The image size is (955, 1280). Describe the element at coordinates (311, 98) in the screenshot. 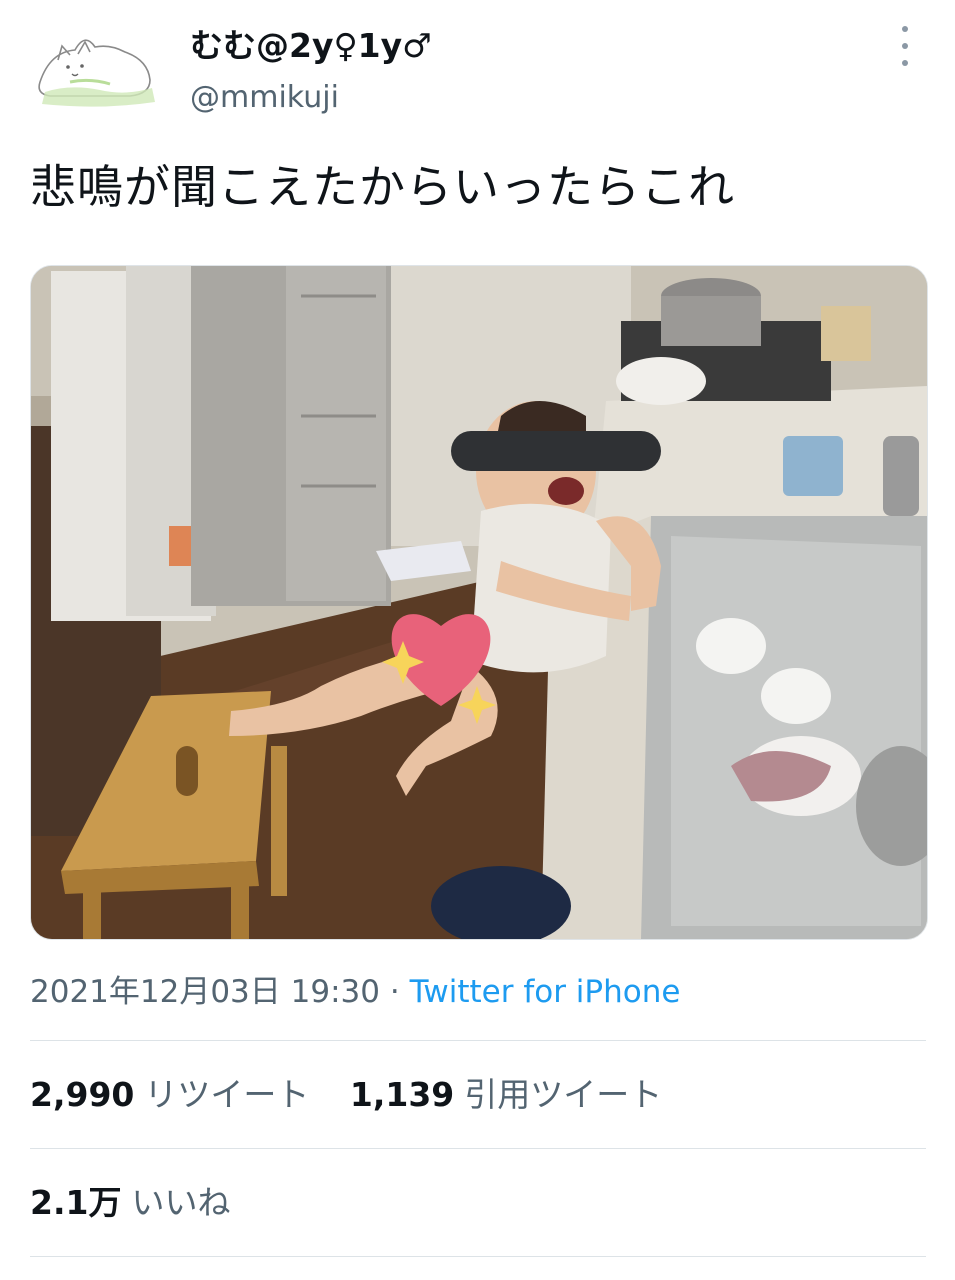

I see `user-handle: @mmikuji` at that location.